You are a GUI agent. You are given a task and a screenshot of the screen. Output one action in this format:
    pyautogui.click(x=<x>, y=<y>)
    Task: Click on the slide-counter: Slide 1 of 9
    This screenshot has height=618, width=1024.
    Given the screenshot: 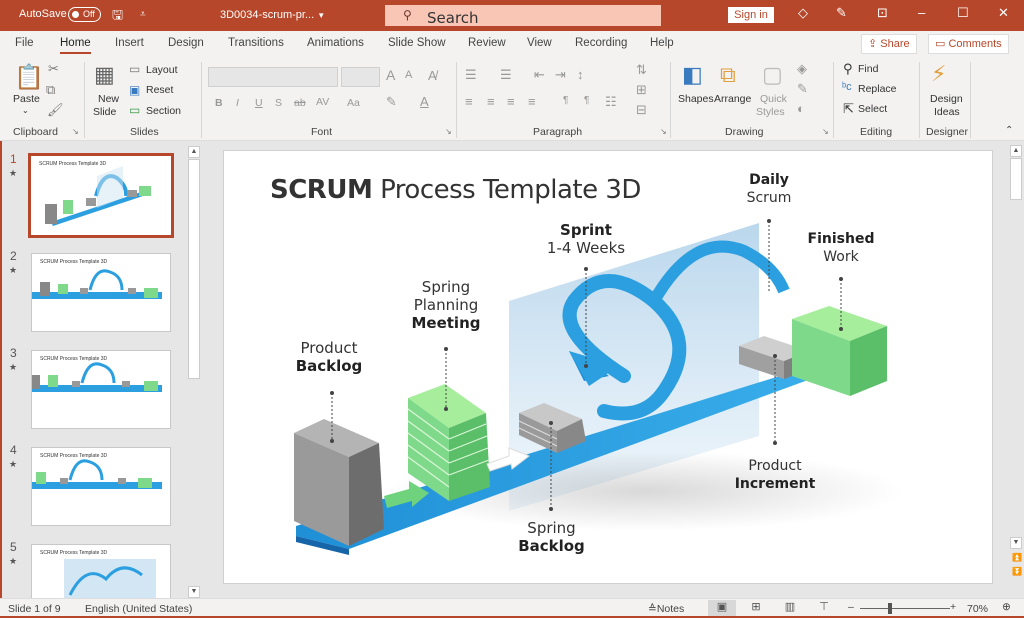 What is the action you would take?
    pyautogui.click(x=34, y=609)
    